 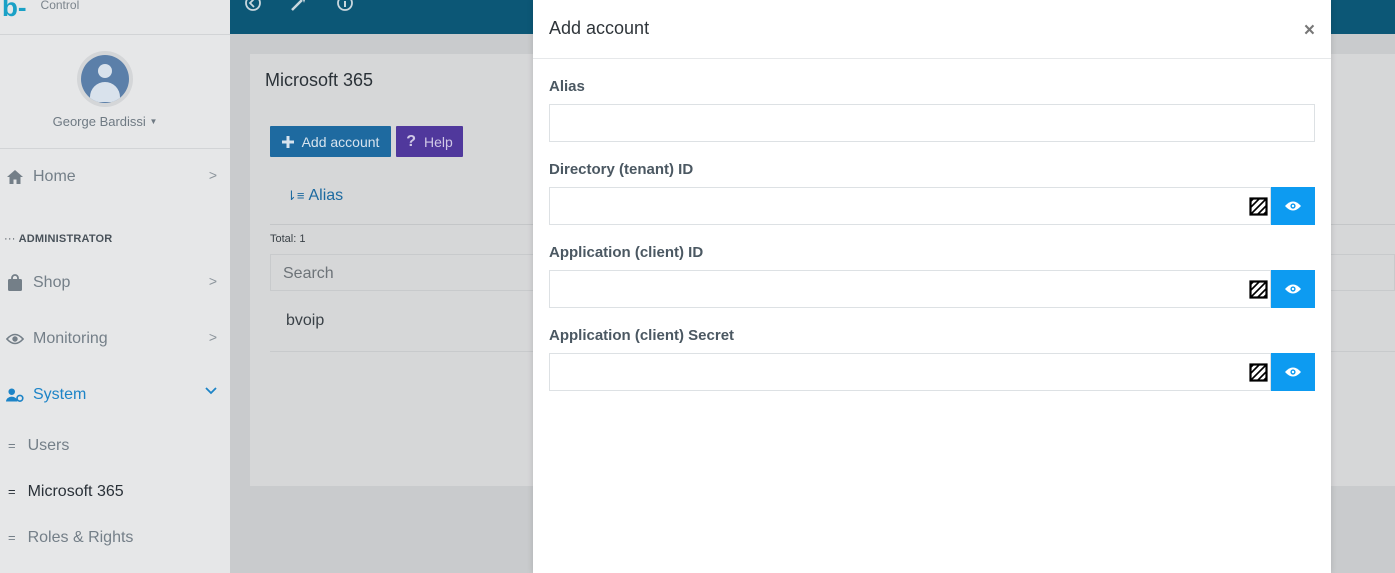 I want to click on back-icon, so click(x=253, y=8).